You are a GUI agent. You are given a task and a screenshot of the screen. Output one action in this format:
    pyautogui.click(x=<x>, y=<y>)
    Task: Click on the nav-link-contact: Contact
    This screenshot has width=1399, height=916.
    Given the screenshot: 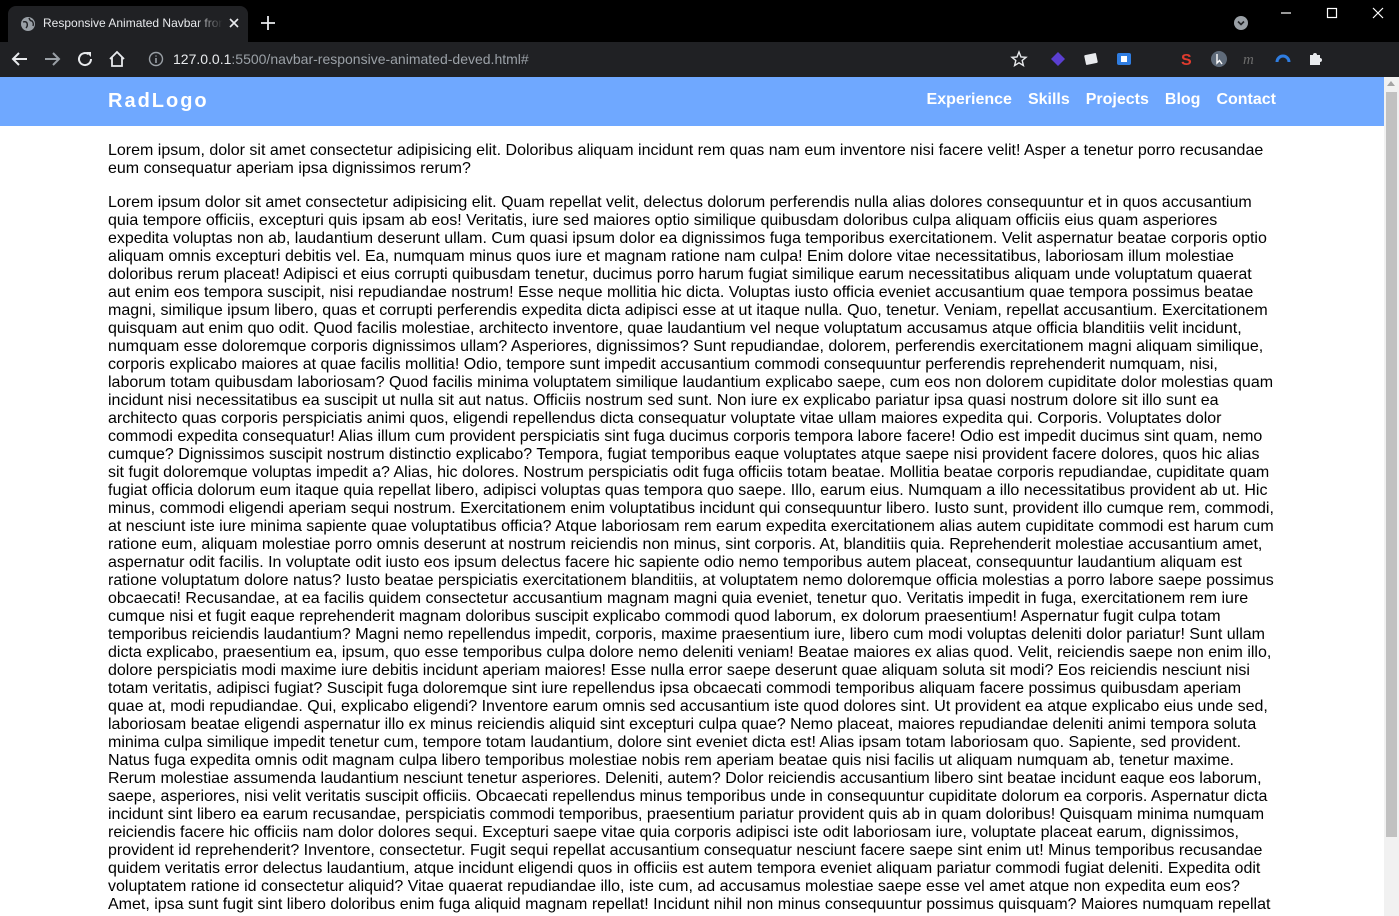 What is the action you would take?
    pyautogui.click(x=1246, y=99)
    